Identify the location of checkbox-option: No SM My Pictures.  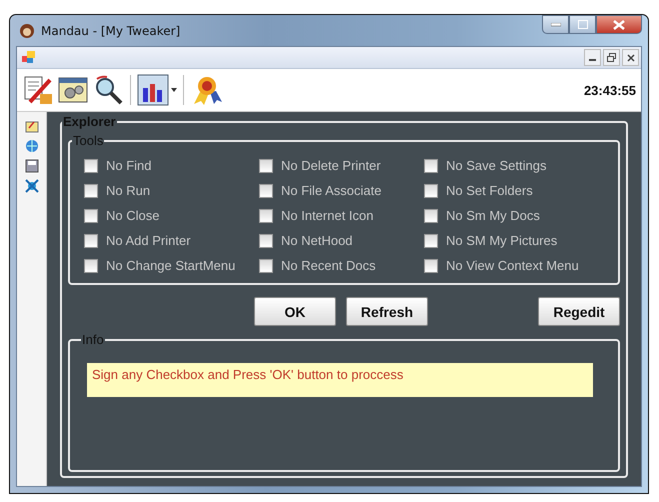
(517, 240).